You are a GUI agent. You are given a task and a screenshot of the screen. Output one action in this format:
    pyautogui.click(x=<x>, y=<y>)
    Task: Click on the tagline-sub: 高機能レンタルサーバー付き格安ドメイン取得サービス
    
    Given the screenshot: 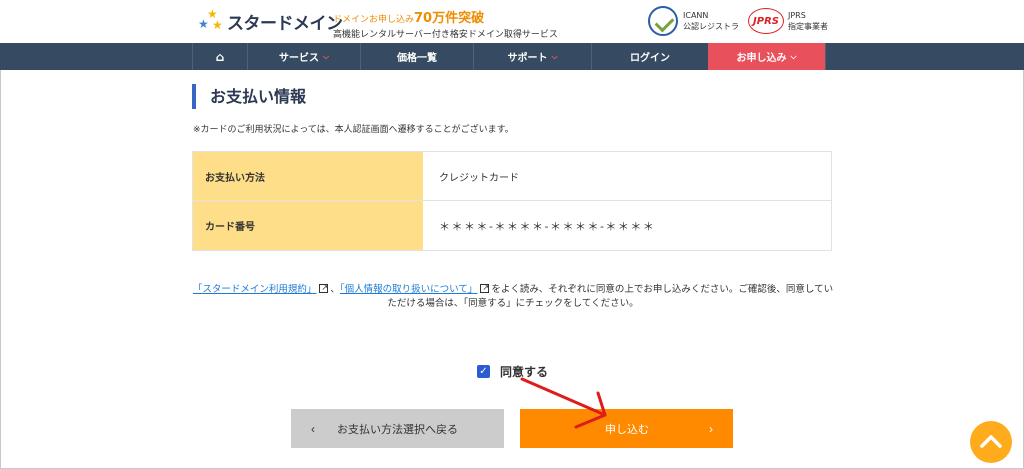 What is the action you would take?
    pyautogui.click(x=445, y=35)
    